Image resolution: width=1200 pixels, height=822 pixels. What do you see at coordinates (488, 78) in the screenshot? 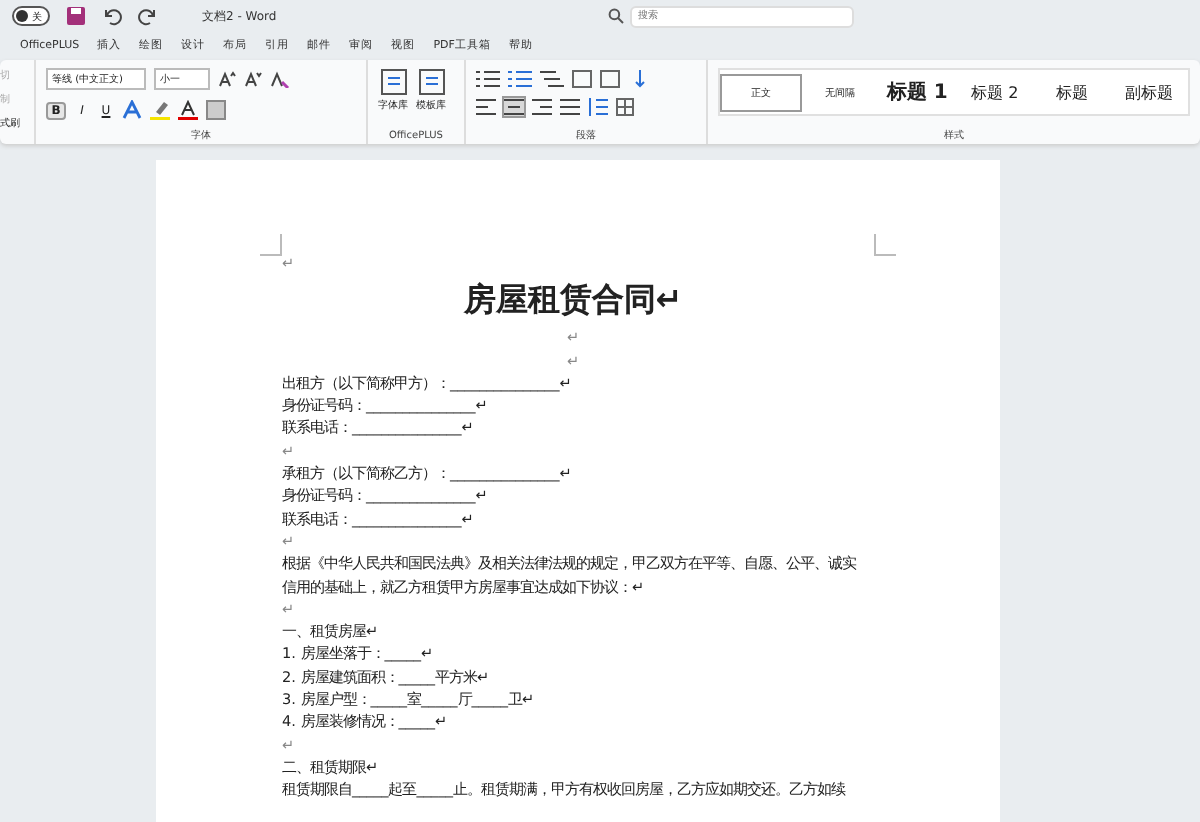
I see `bullet-list-icon` at bounding box center [488, 78].